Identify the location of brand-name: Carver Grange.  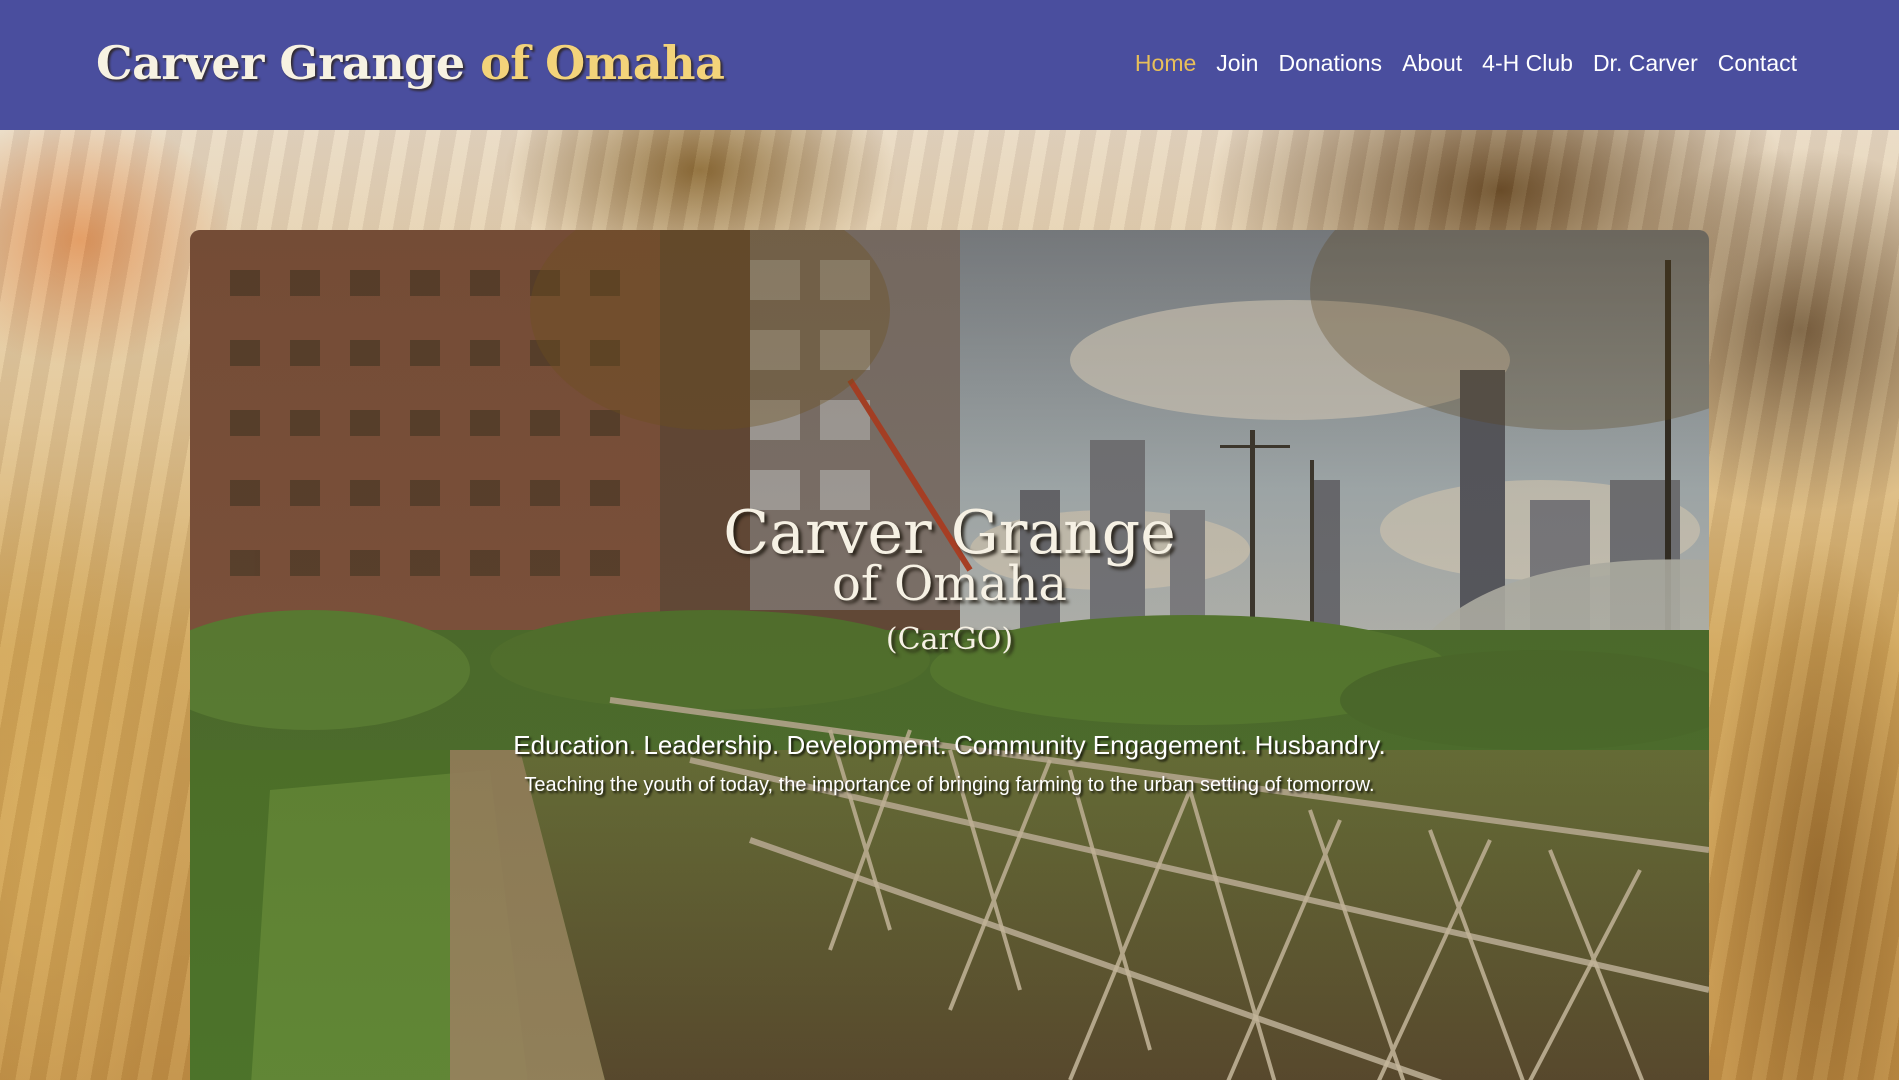
(280, 63).